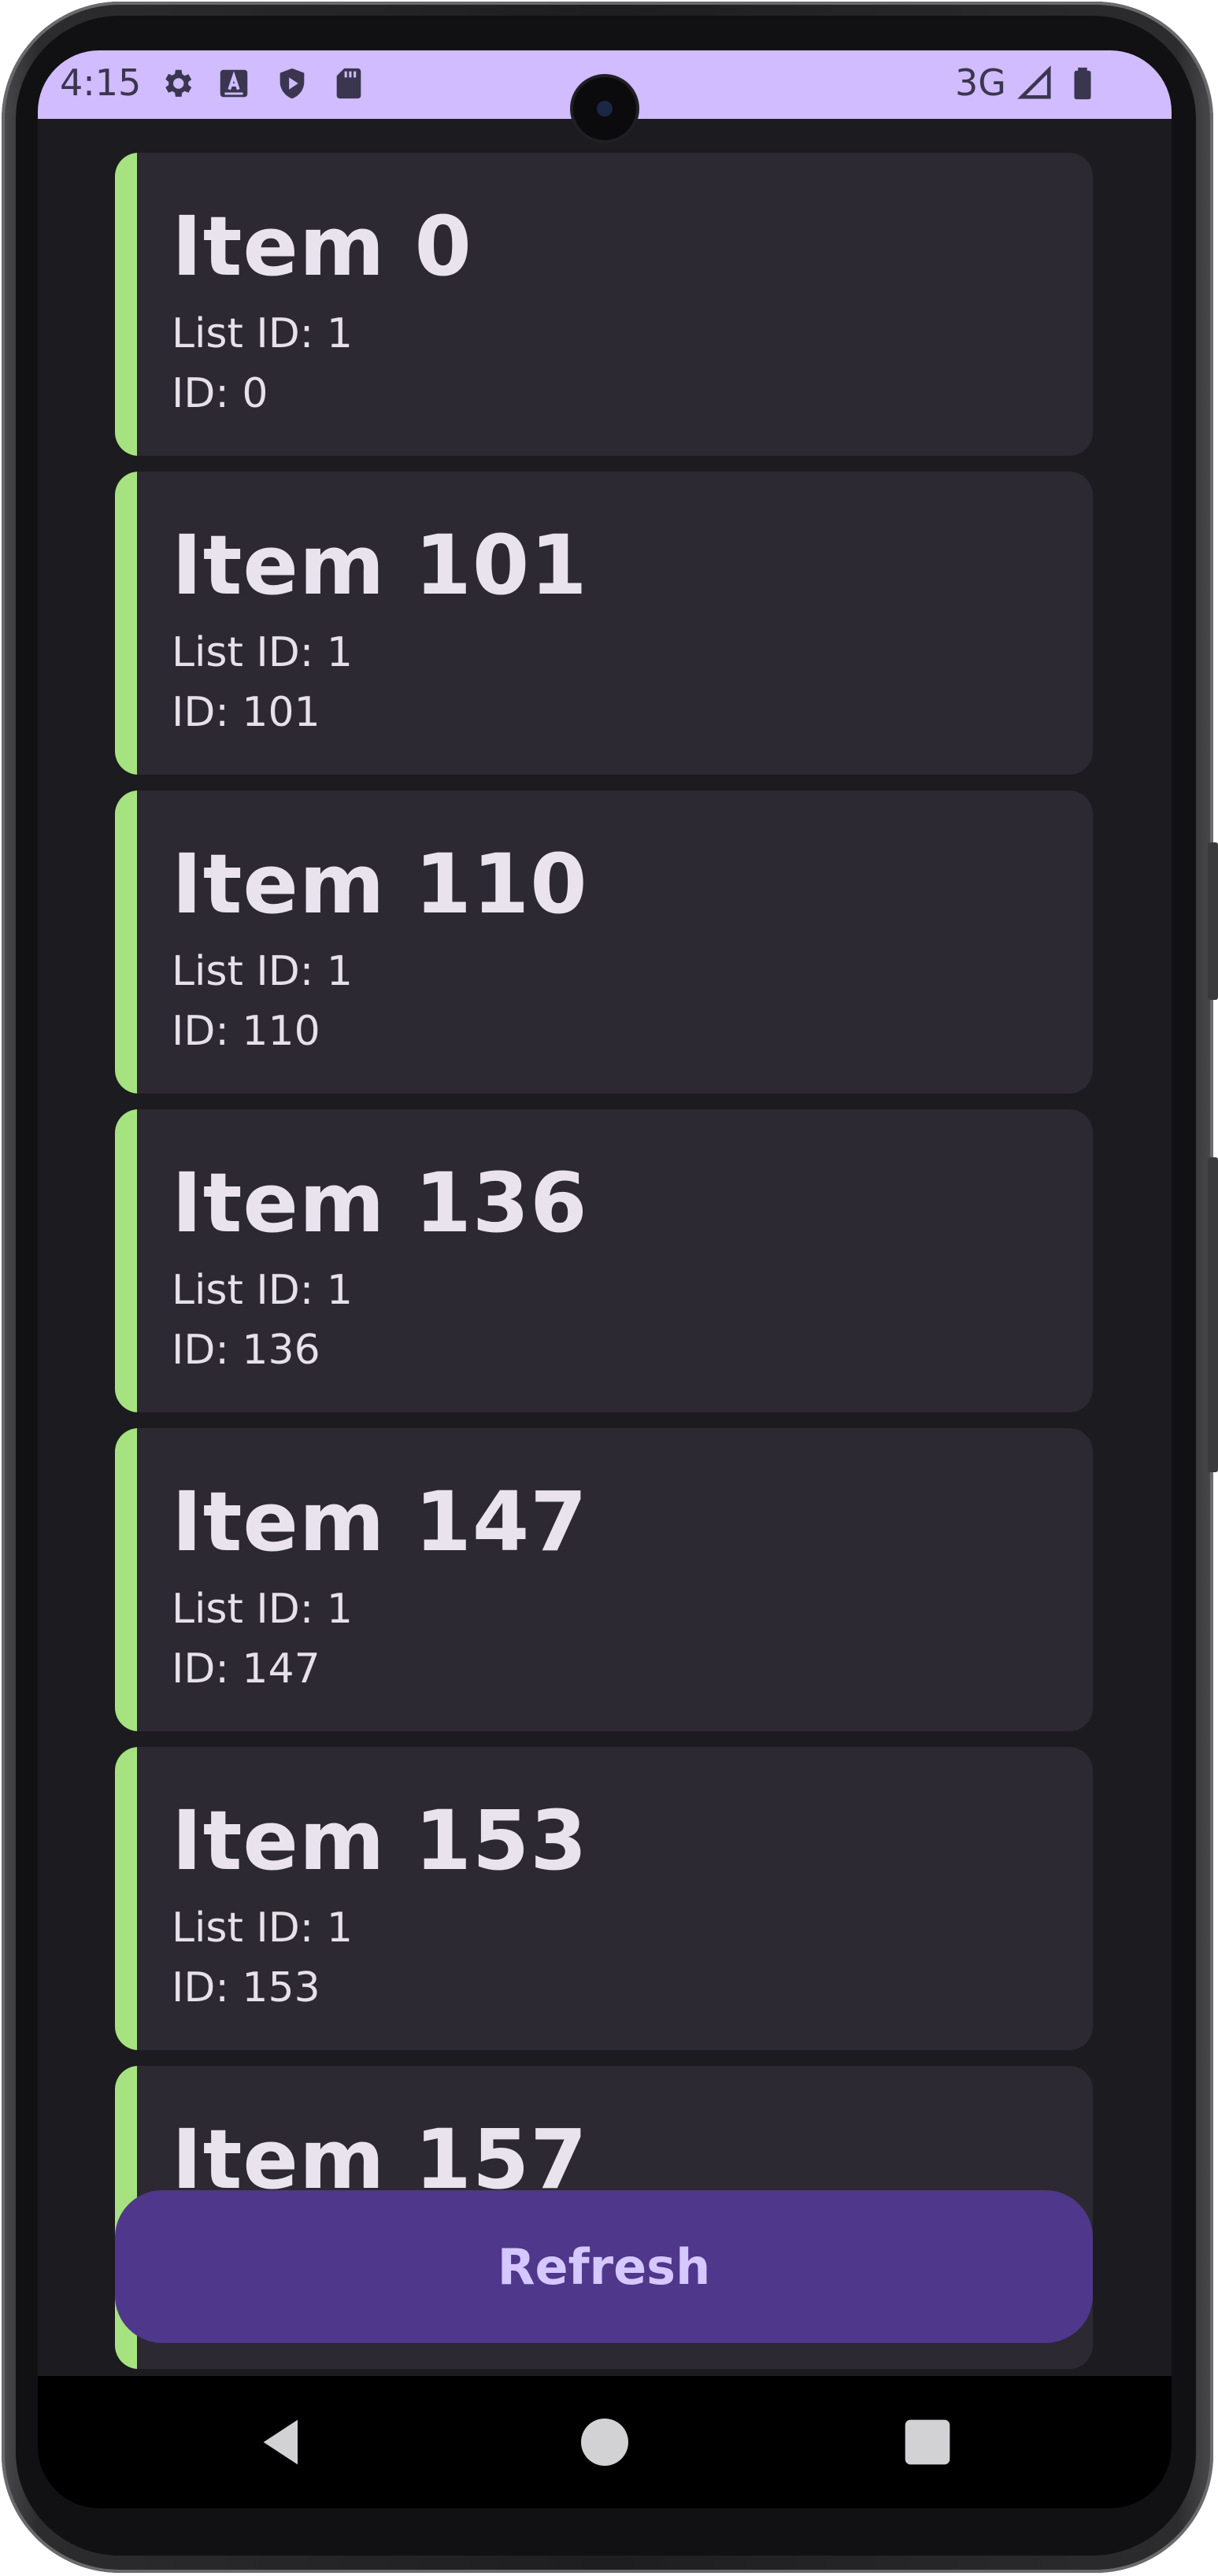 The width and height of the screenshot is (1218, 2576). Describe the element at coordinates (380, 1841) in the screenshot. I see `item-title: Item 153` at that location.